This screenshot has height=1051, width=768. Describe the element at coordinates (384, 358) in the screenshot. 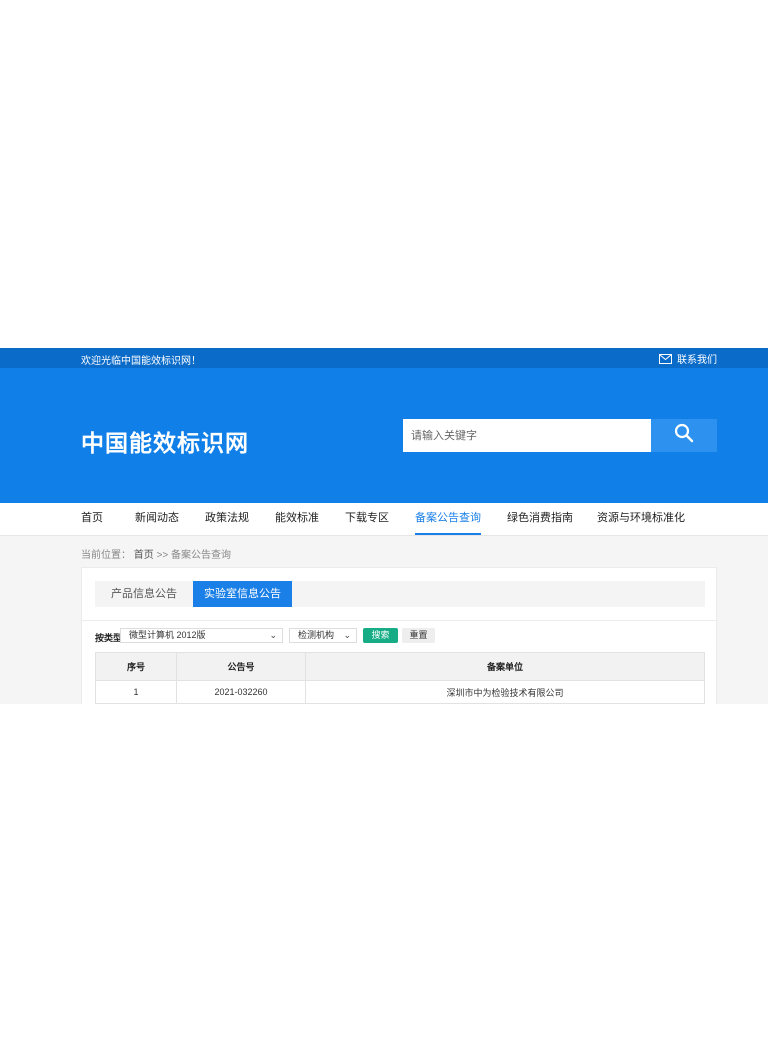

I see `top-bar: 欢迎光临中国能效标识网！ 联系我们` at that location.